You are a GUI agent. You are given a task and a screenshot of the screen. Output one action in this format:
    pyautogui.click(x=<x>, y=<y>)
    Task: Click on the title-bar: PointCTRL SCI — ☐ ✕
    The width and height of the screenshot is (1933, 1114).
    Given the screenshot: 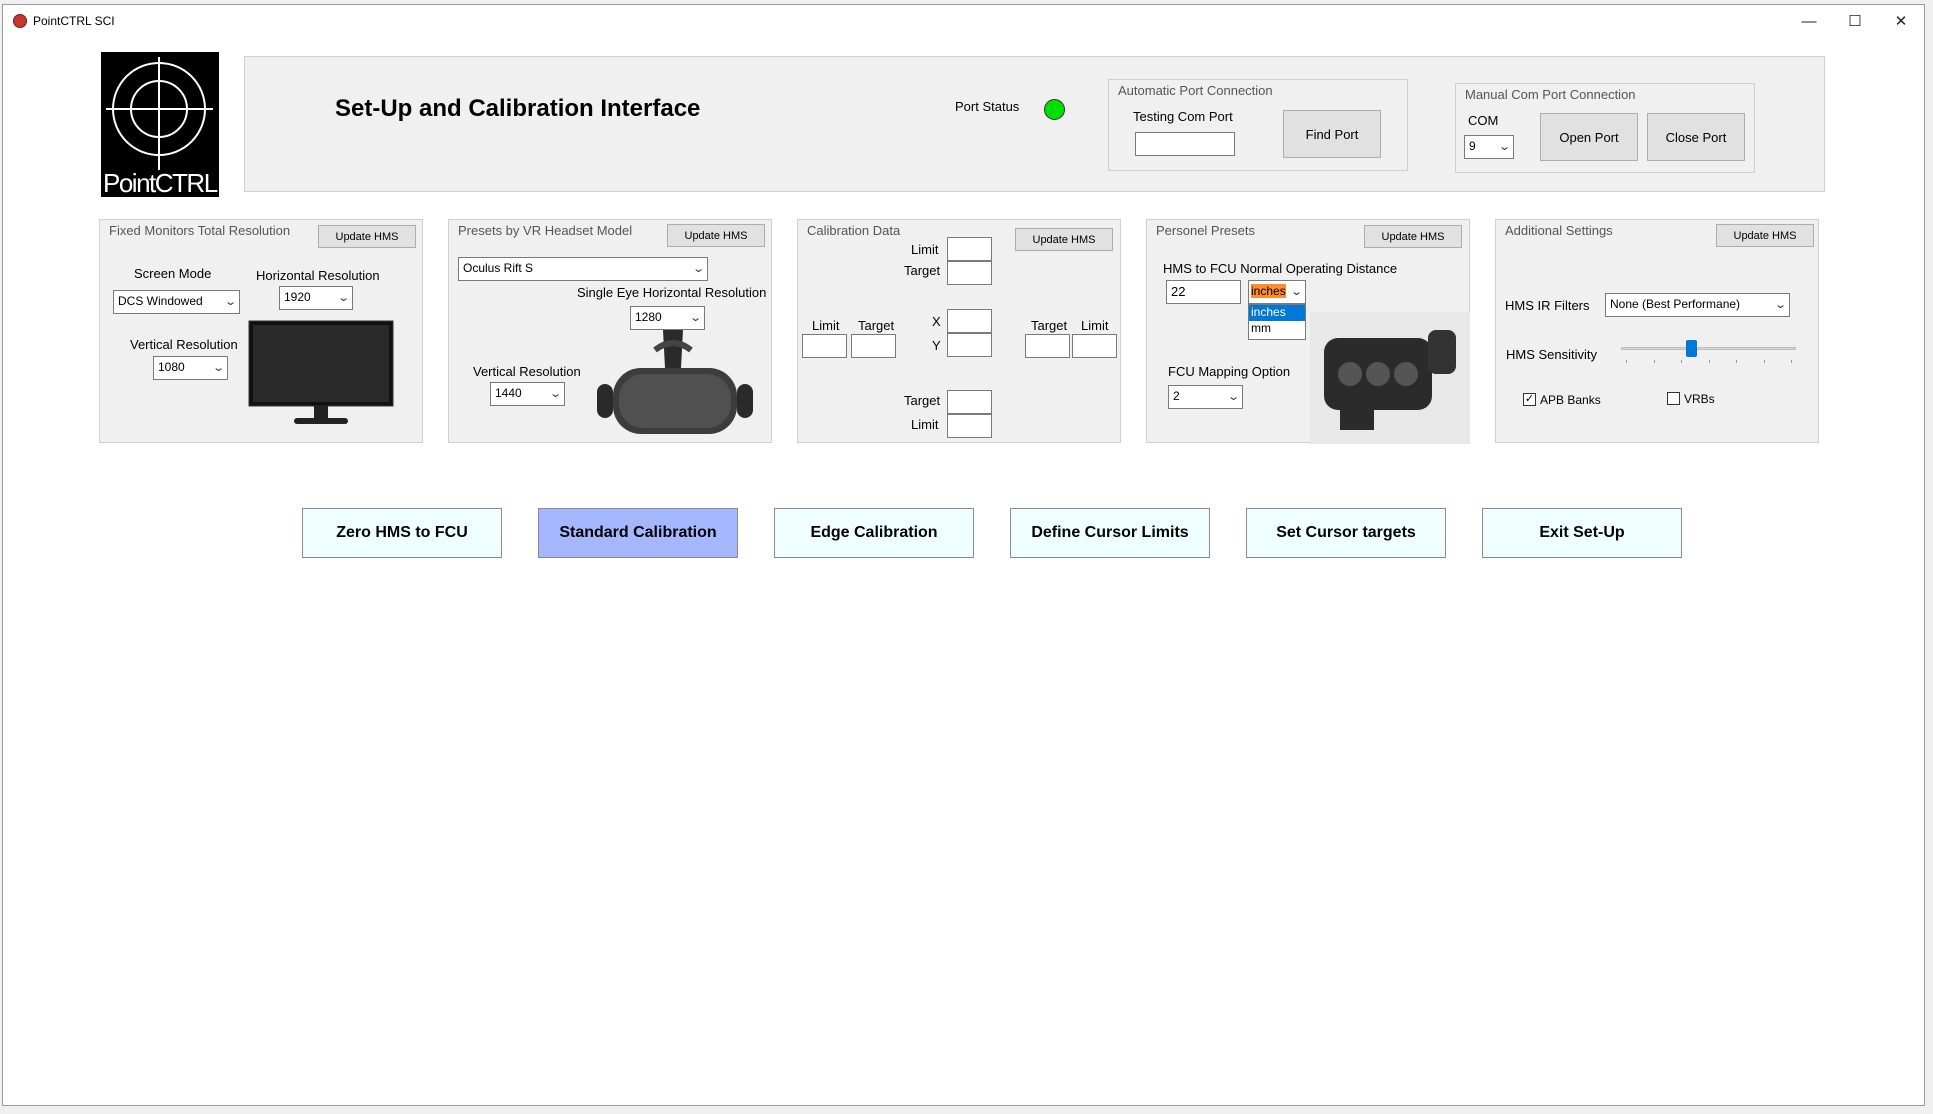 What is the action you would take?
    pyautogui.click(x=963, y=21)
    